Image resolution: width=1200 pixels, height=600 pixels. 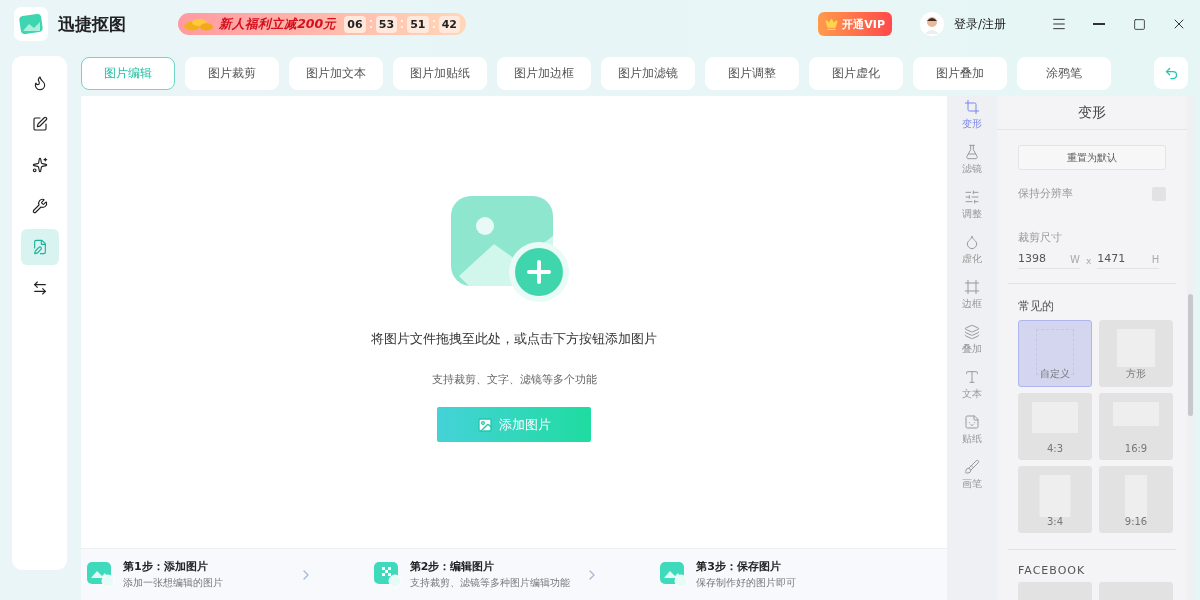 What do you see at coordinates (452, 566) in the screenshot?
I see `step-title: 第2步：编辑图片` at bounding box center [452, 566].